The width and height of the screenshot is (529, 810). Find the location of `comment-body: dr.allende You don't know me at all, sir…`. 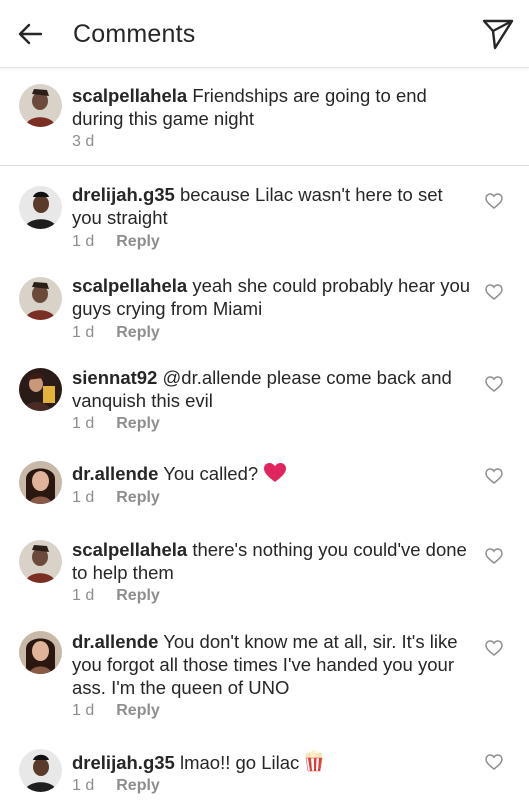

comment-body: dr.allende You don't know me at all, sir… is located at coordinates (272, 664).